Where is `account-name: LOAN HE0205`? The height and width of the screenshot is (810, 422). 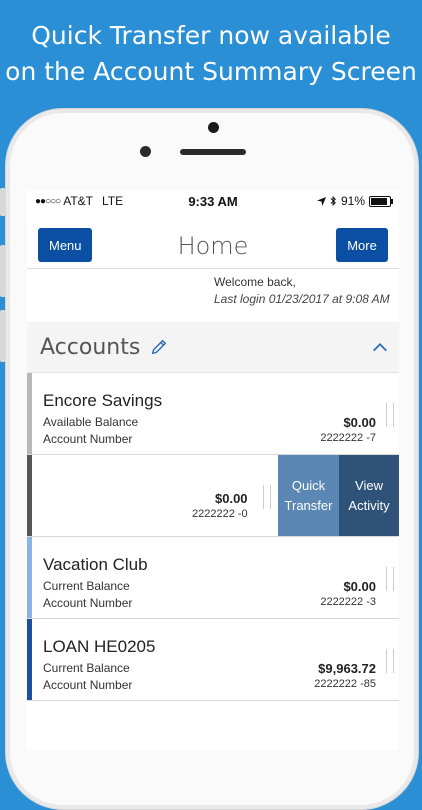 account-name: LOAN HE0205 is located at coordinates (99, 646).